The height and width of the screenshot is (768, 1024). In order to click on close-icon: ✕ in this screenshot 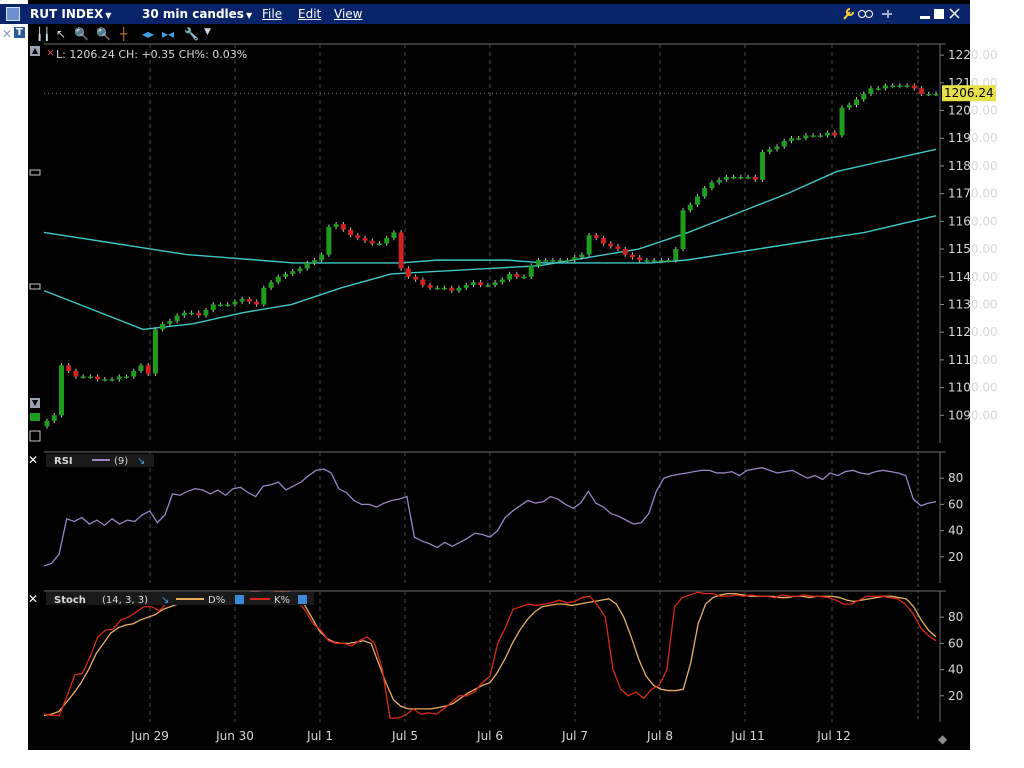, I will do `click(33, 460)`.